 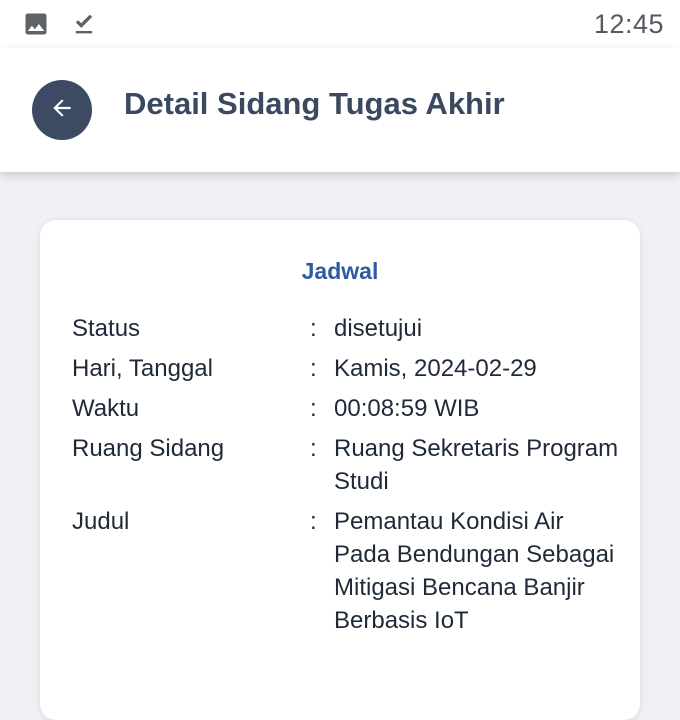 I want to click on detail-label: Waktu, so click(x=106, y=408).